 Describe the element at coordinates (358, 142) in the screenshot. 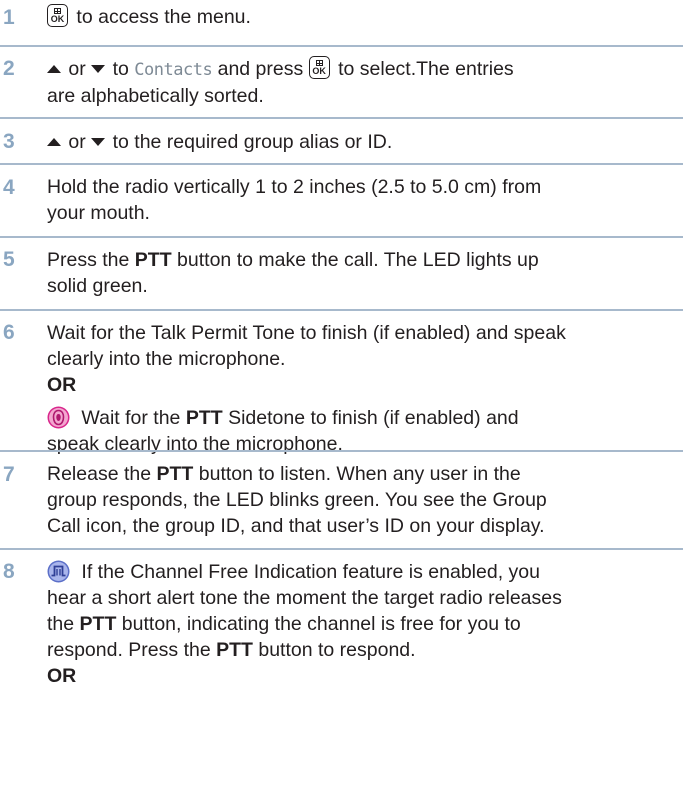

I see `step-text: or to the required group alias or ID.` at that location.